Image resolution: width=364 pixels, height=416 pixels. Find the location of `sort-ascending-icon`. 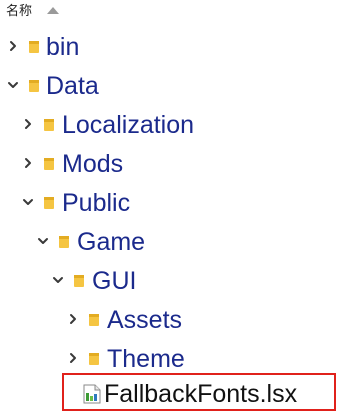

sort-ascending-icon is located at coordinates (53, 10).